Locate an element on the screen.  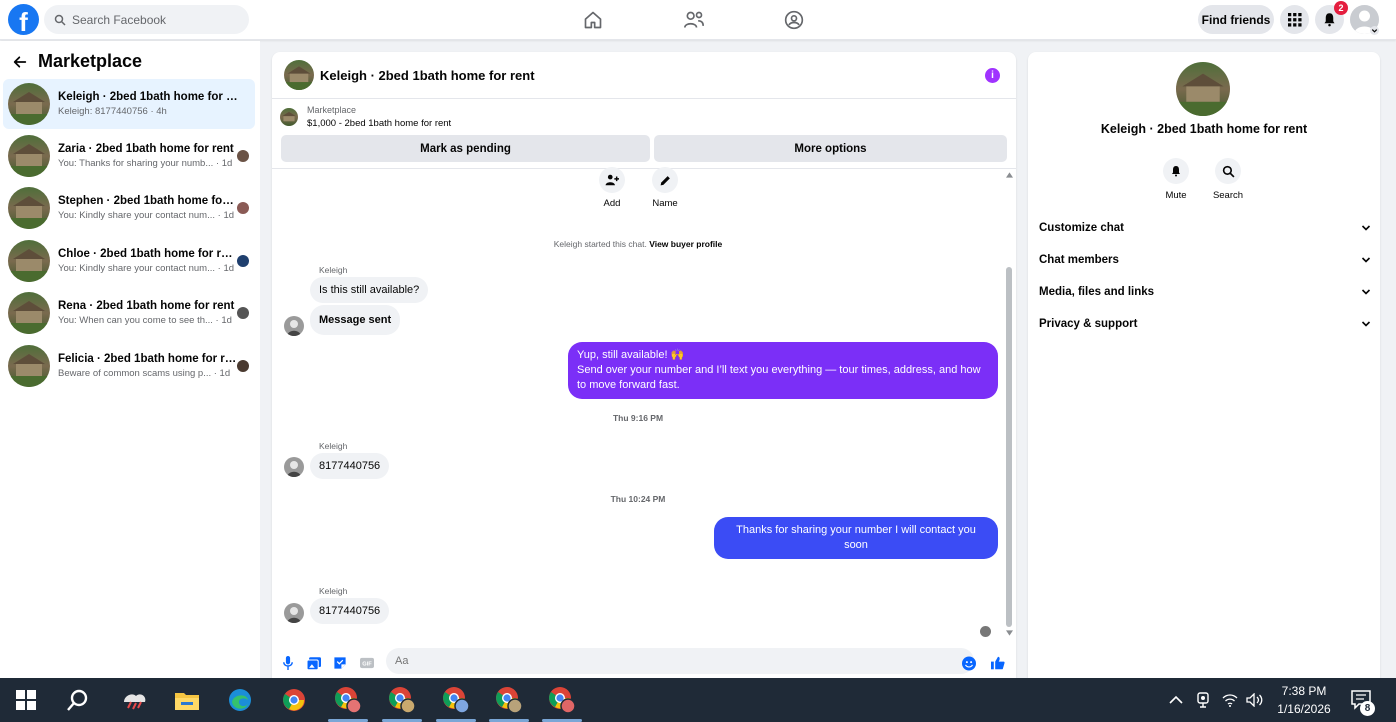
search-box is located at coordinates (146, 19).